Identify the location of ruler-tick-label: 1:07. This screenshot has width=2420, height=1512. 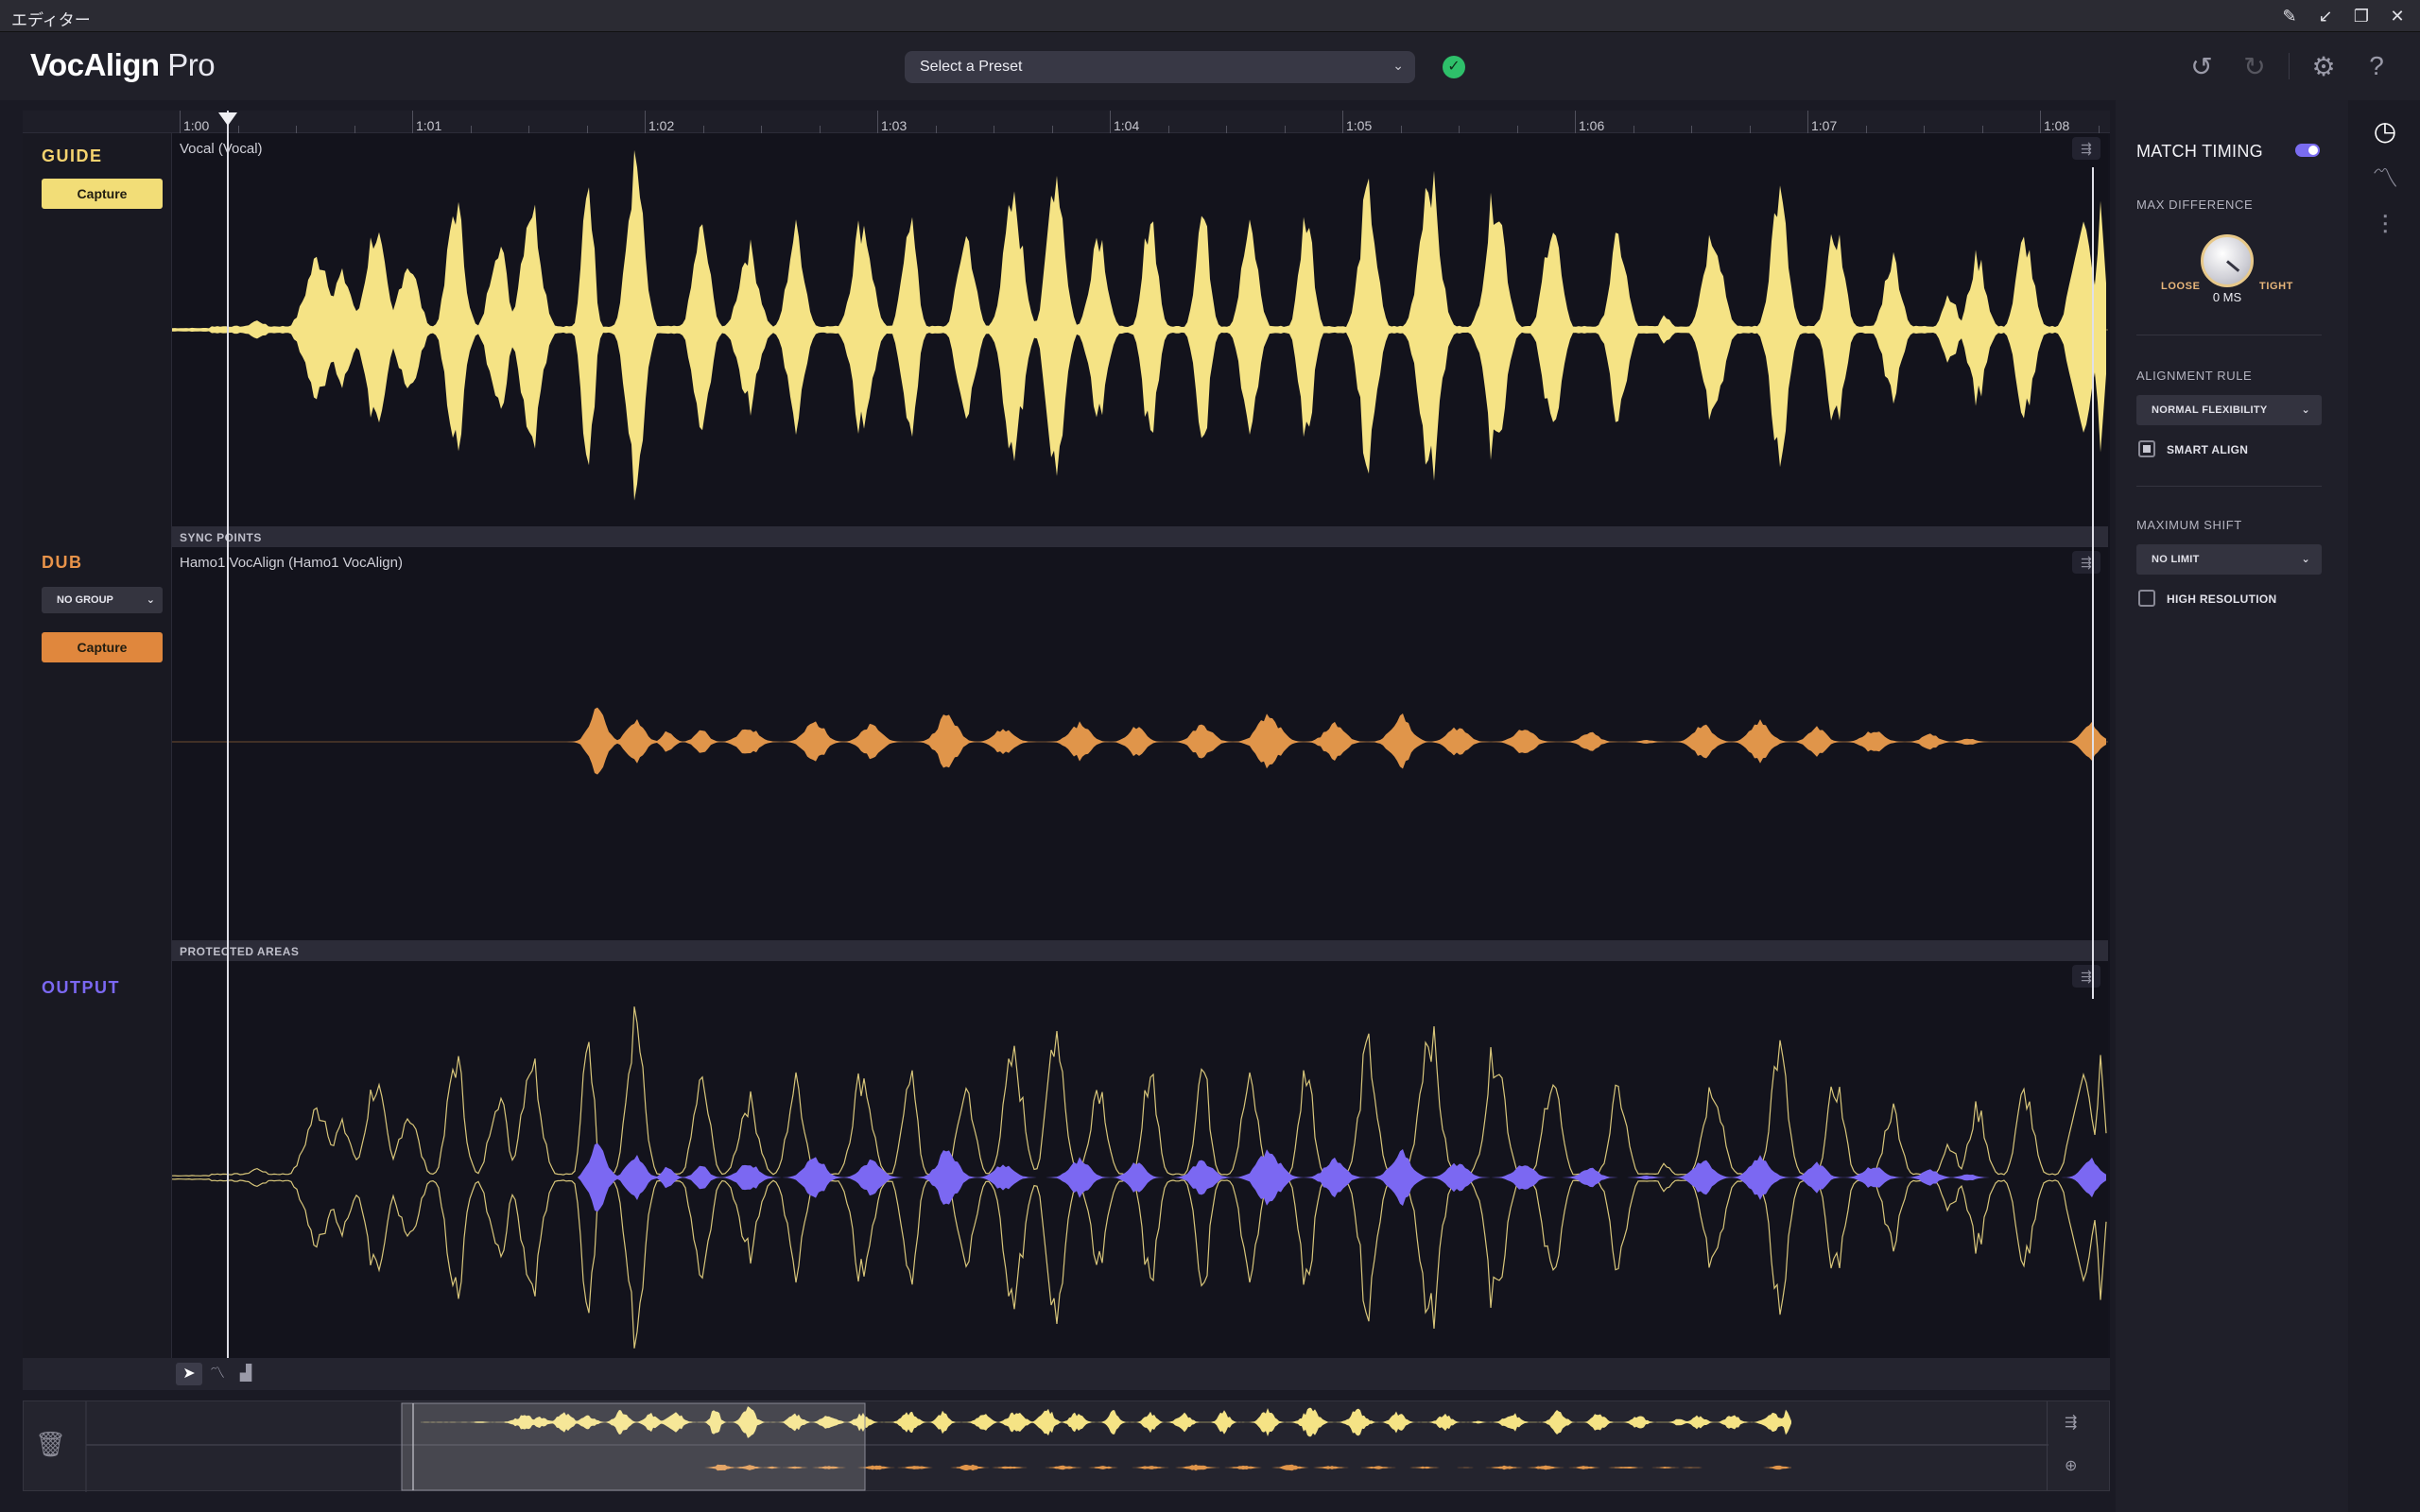
(1824, 125).